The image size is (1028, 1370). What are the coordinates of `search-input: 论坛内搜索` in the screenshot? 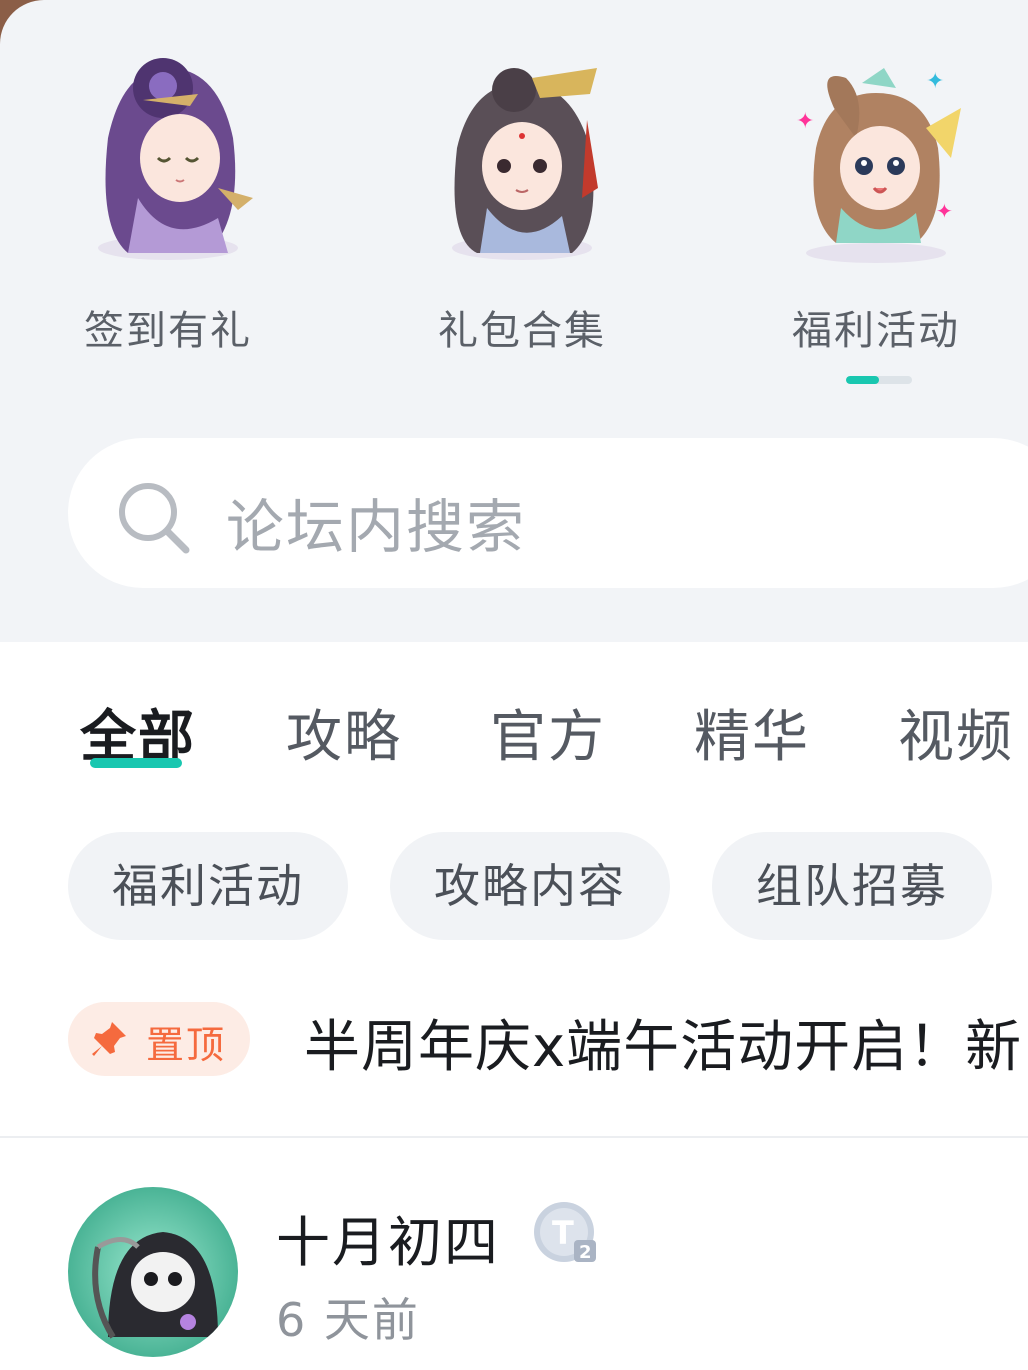 It's located at (548, 513).